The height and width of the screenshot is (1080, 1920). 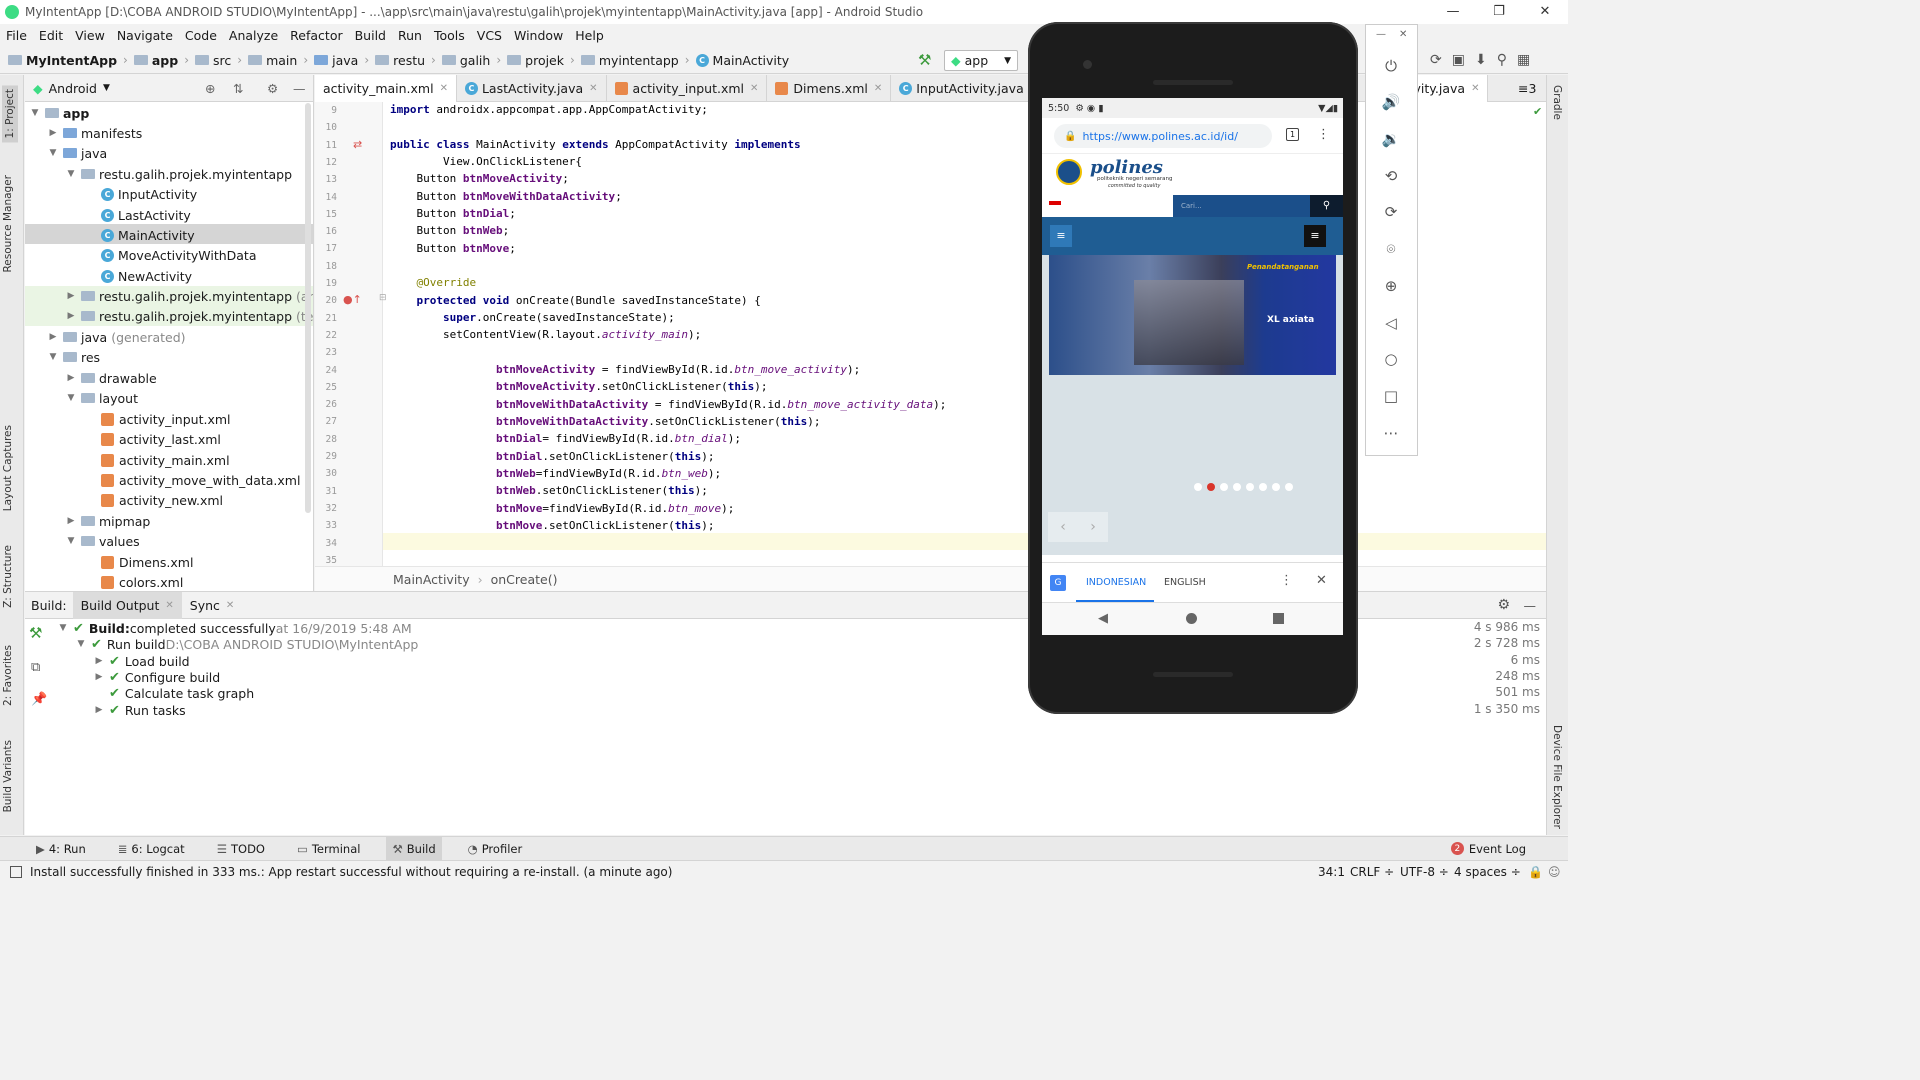 What do you see at coordinates (410, 35) in the screenshot?
I see `menu-run: Run` at bounding box center [410, 35].